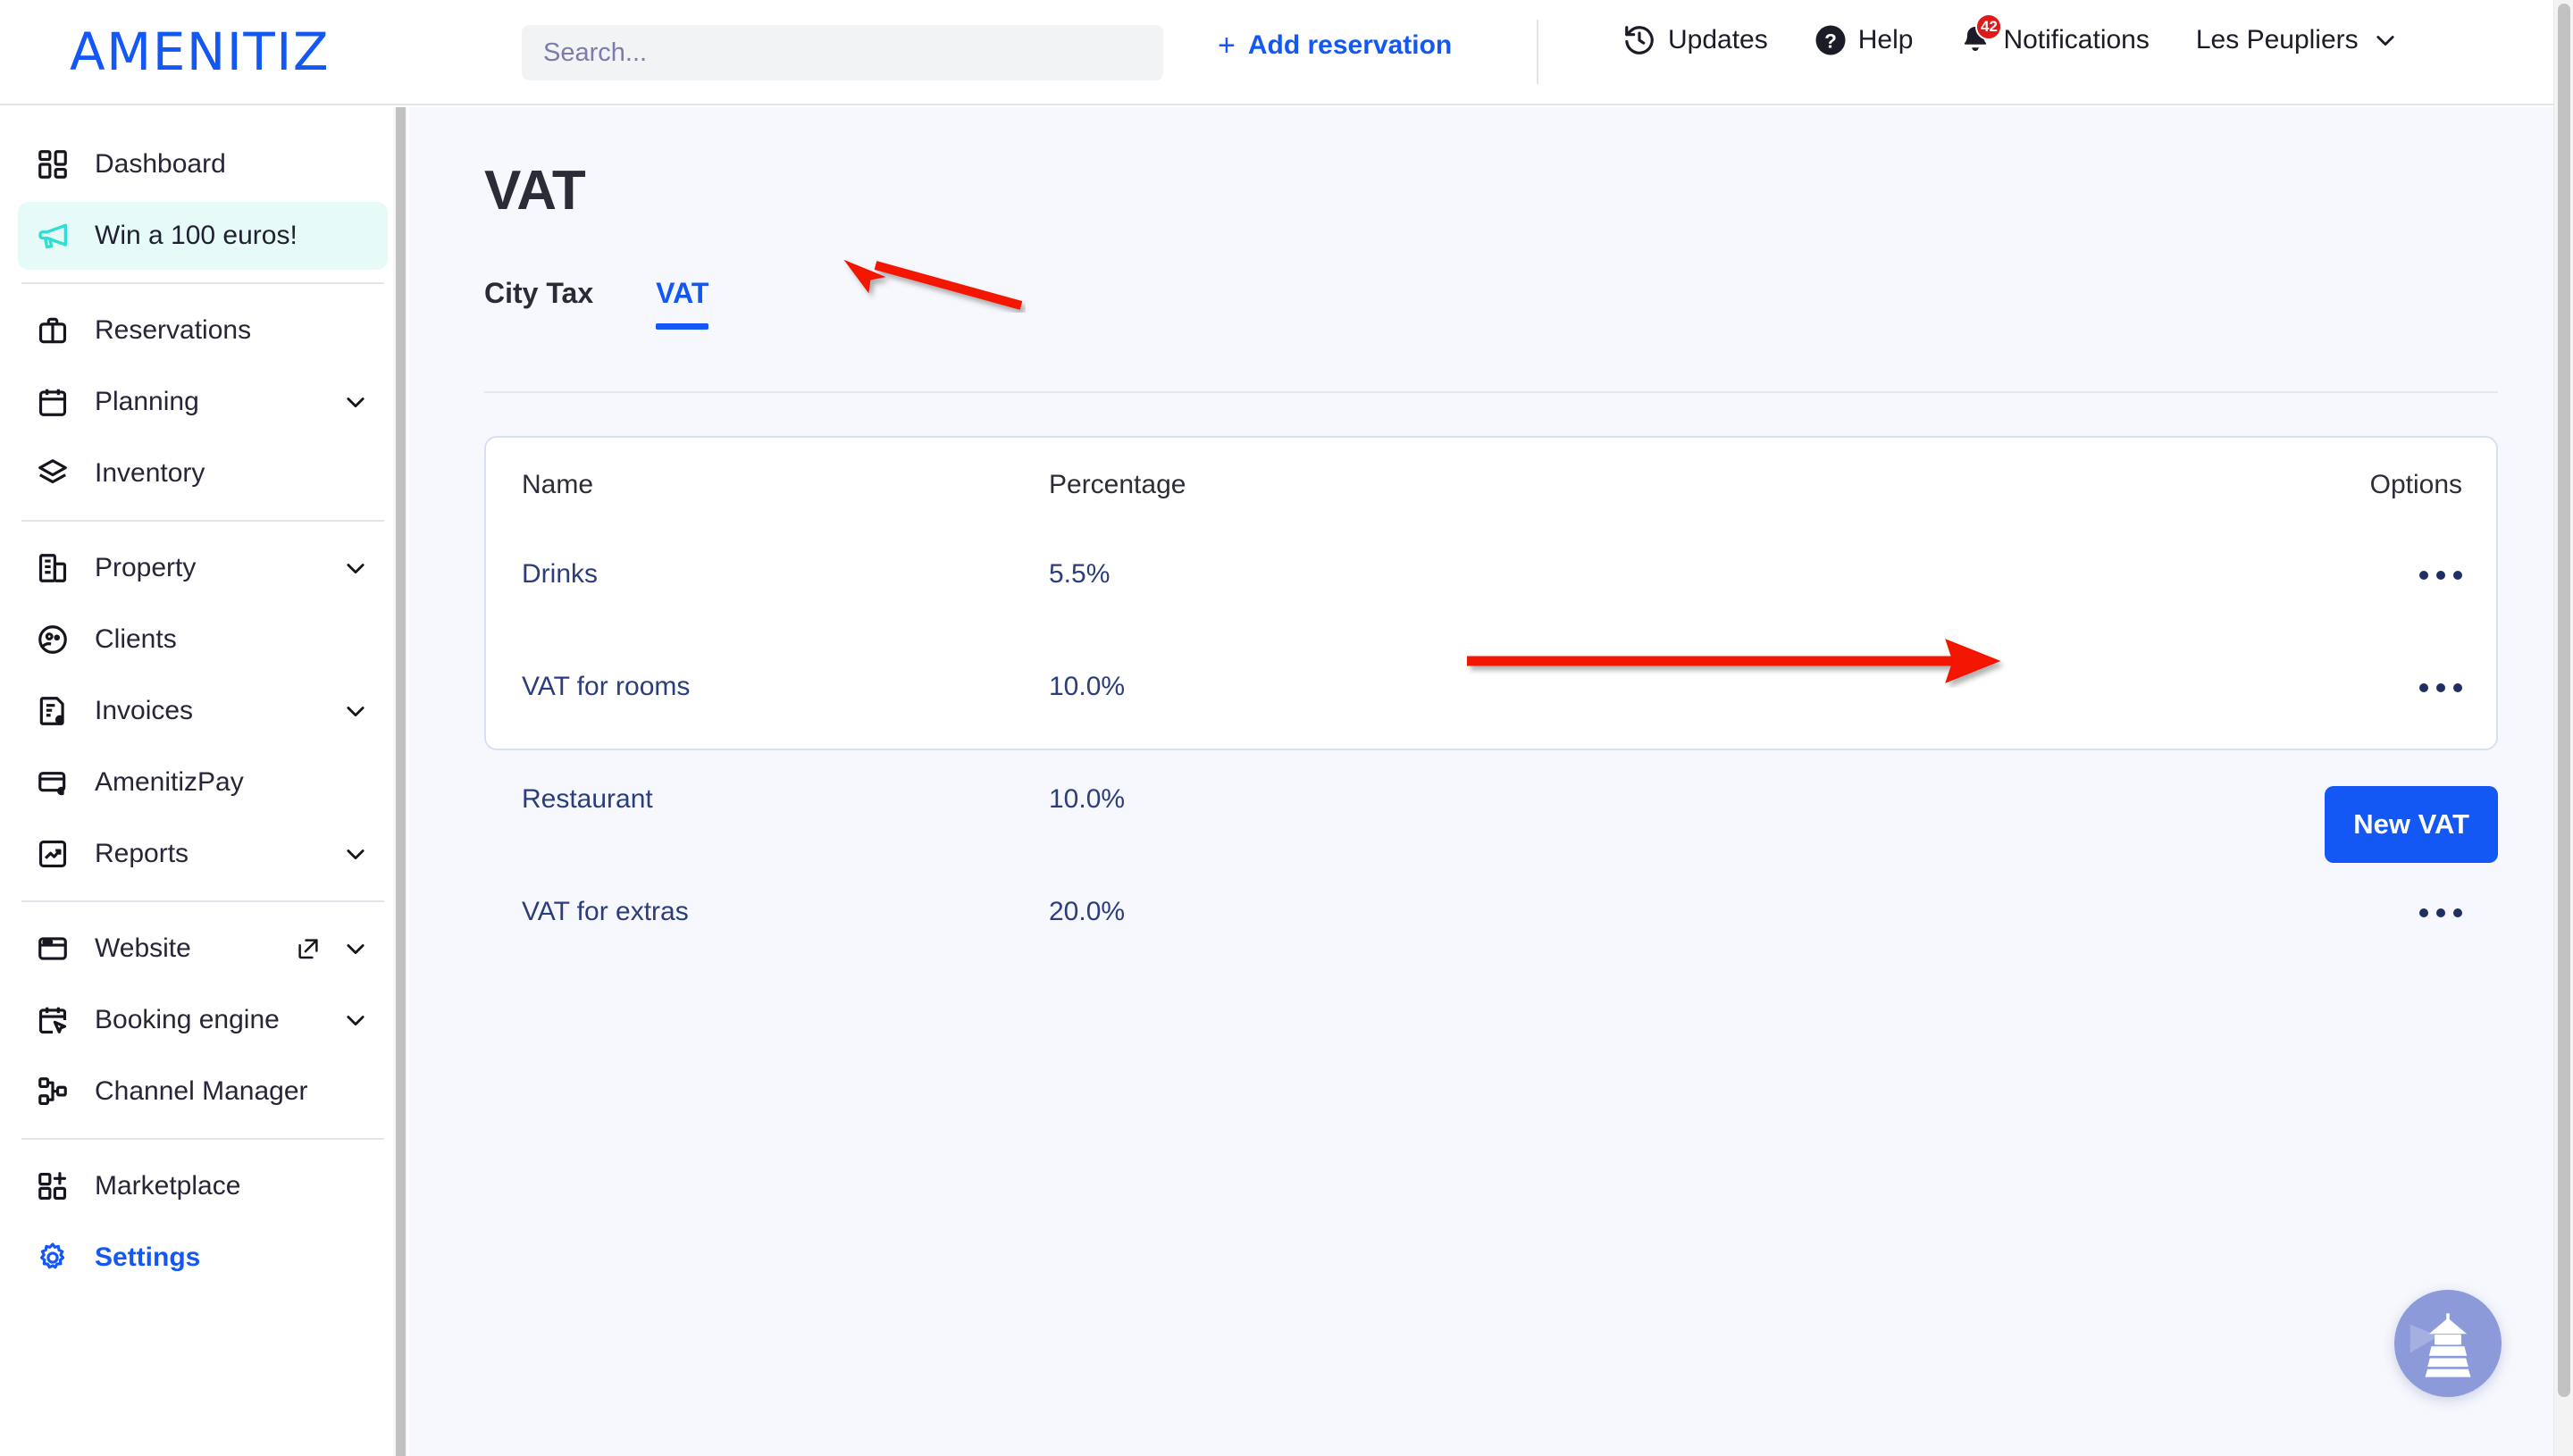  Describe the element at coordinates (1518, 298) in the screenshot. I see `tab-bar: City Tax VAT` at that location.